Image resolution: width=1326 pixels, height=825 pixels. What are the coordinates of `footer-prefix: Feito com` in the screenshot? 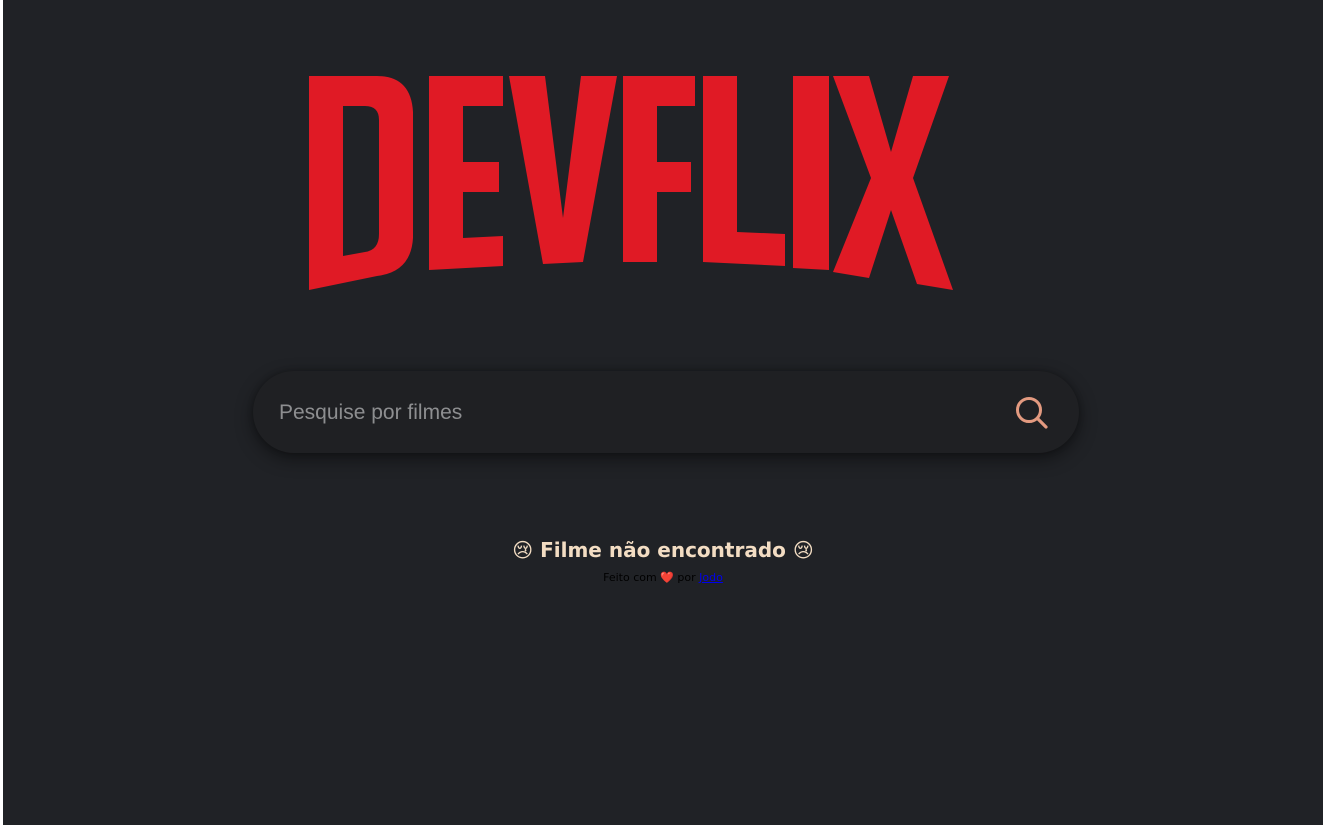 It's located at (630, 577).